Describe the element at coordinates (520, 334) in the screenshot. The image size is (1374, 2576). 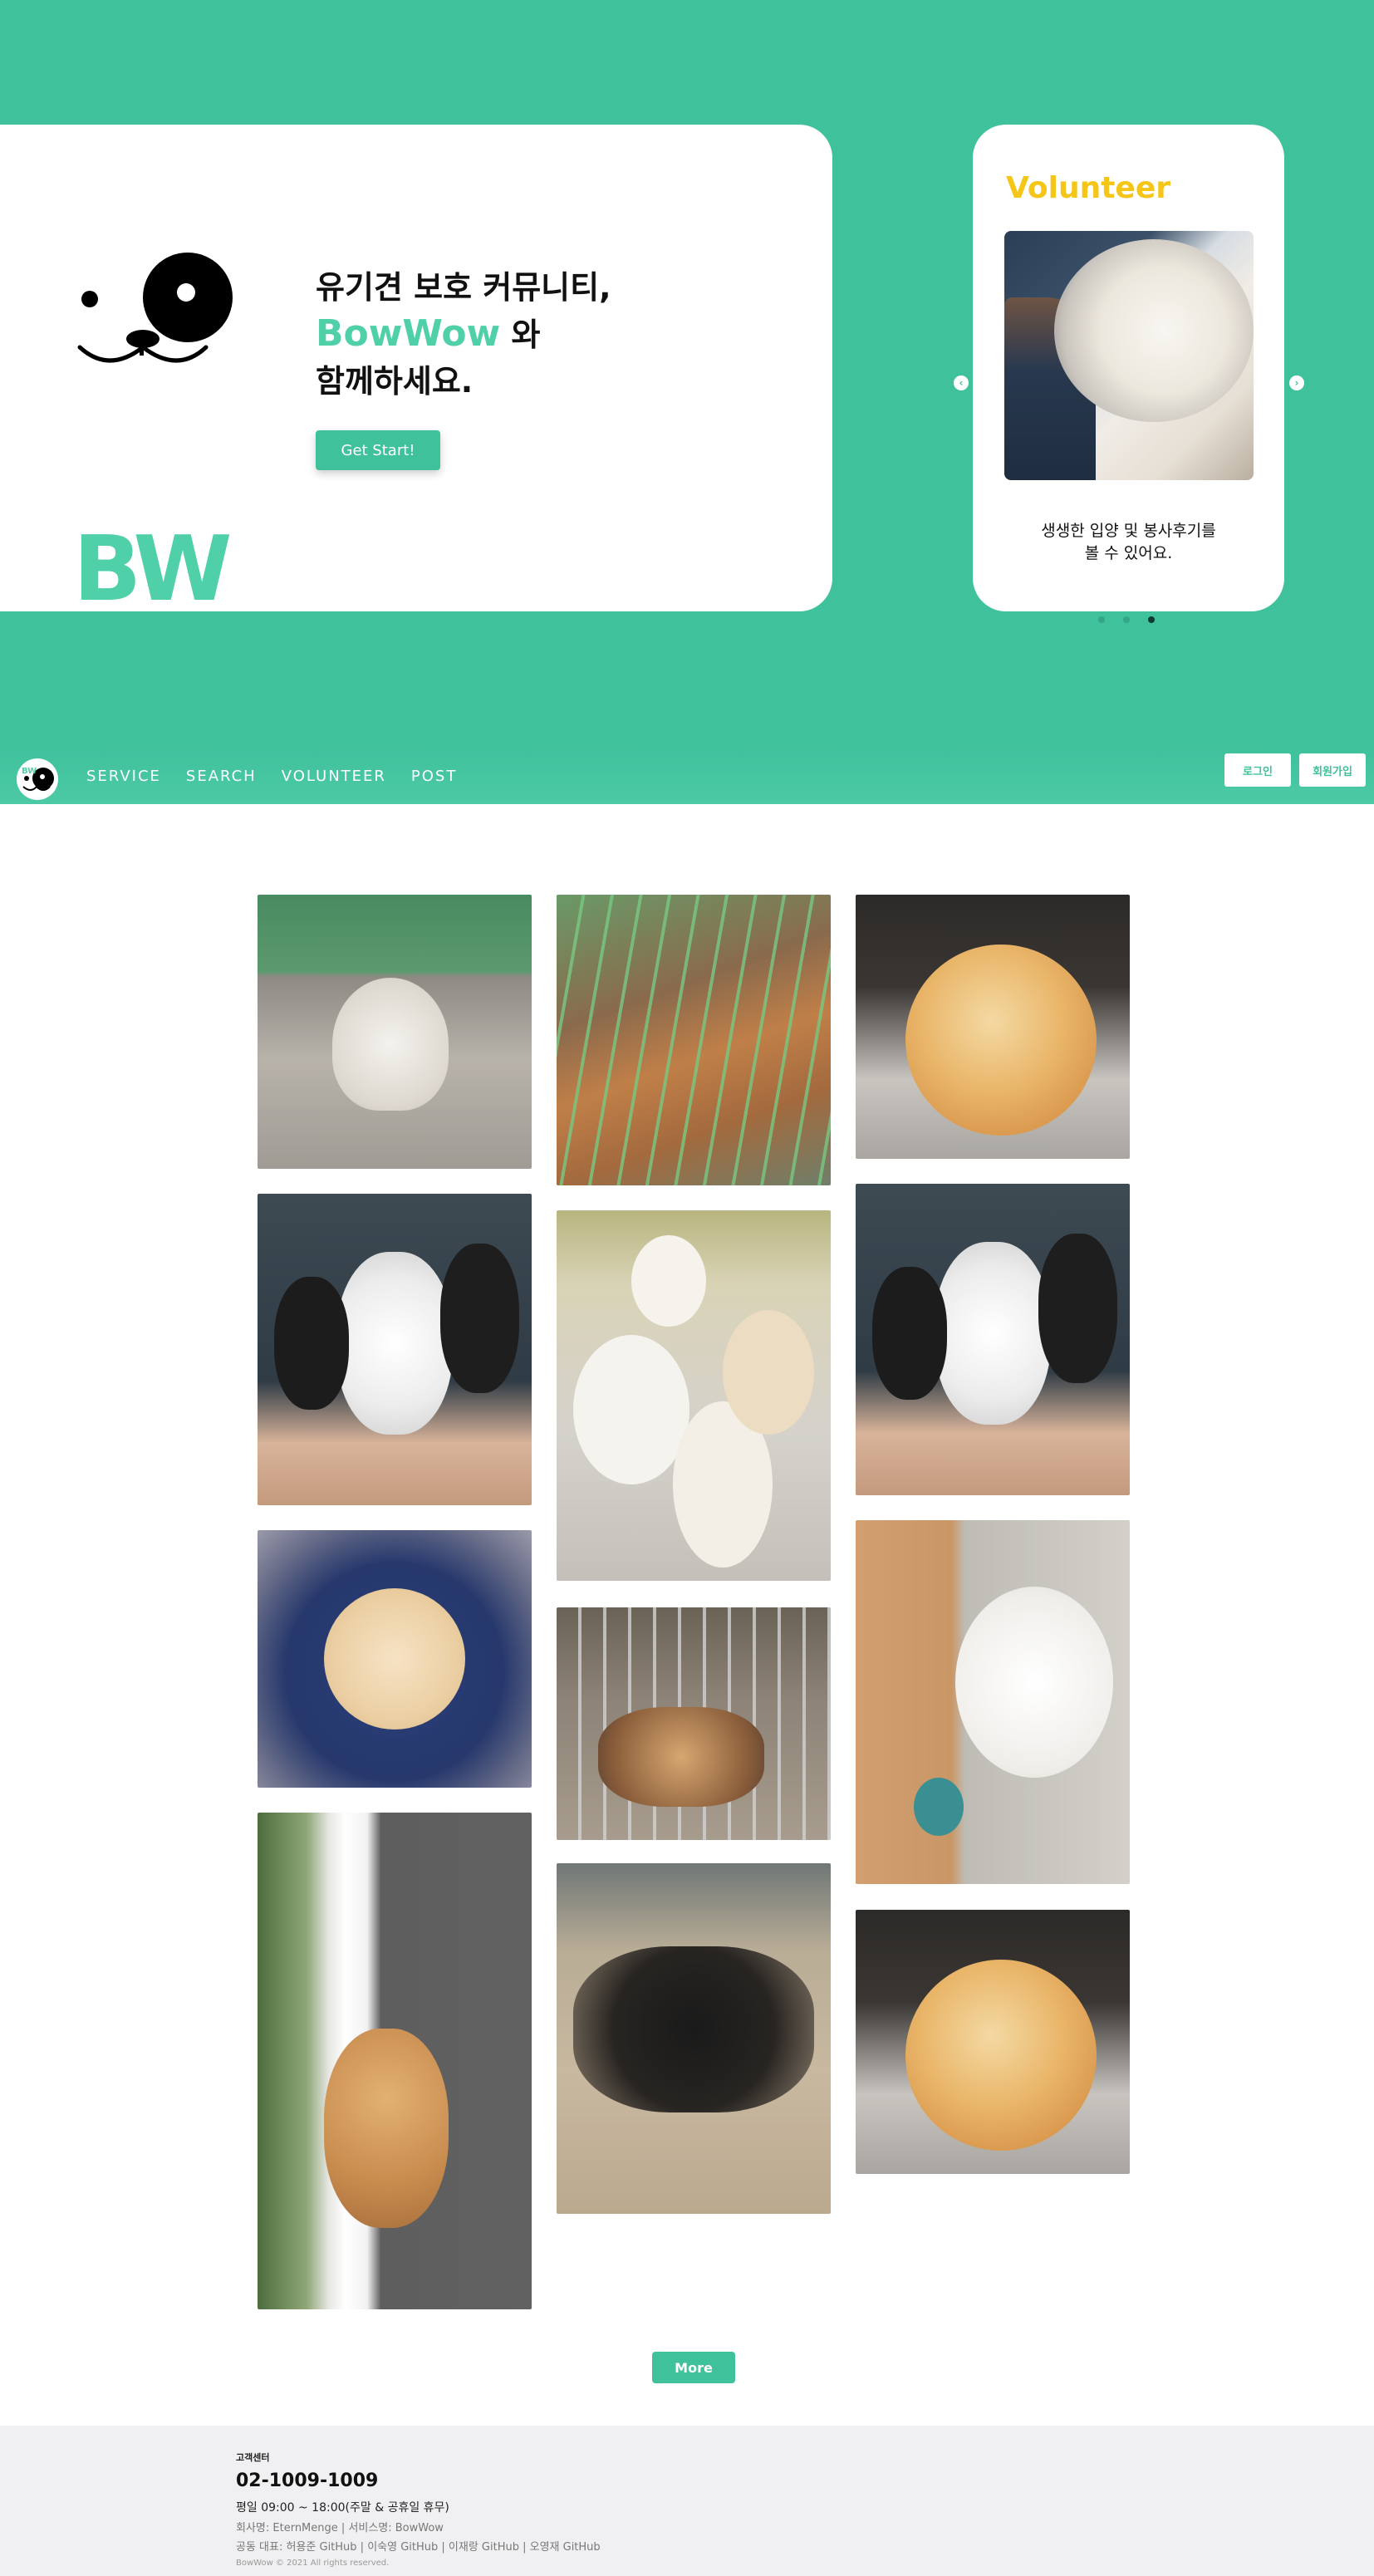
I see `headline-suffix: 와` at that location.